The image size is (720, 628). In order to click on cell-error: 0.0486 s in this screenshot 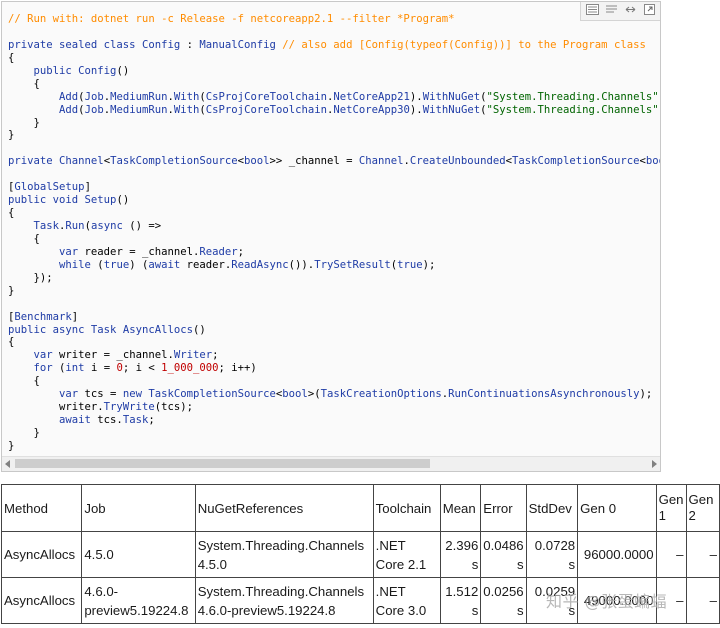, I will do `click(503, 554)`.